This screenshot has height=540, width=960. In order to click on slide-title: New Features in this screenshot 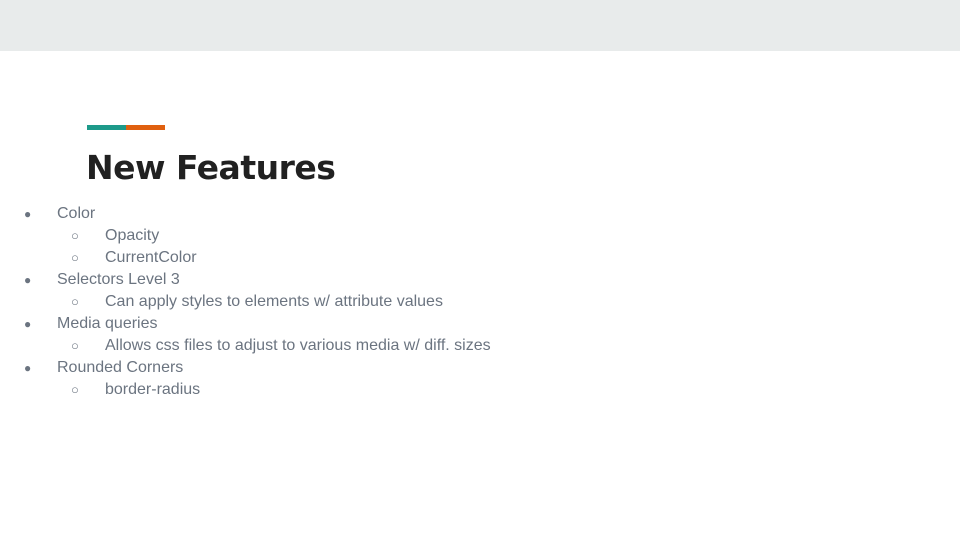, I will do `click(211, 167)`.